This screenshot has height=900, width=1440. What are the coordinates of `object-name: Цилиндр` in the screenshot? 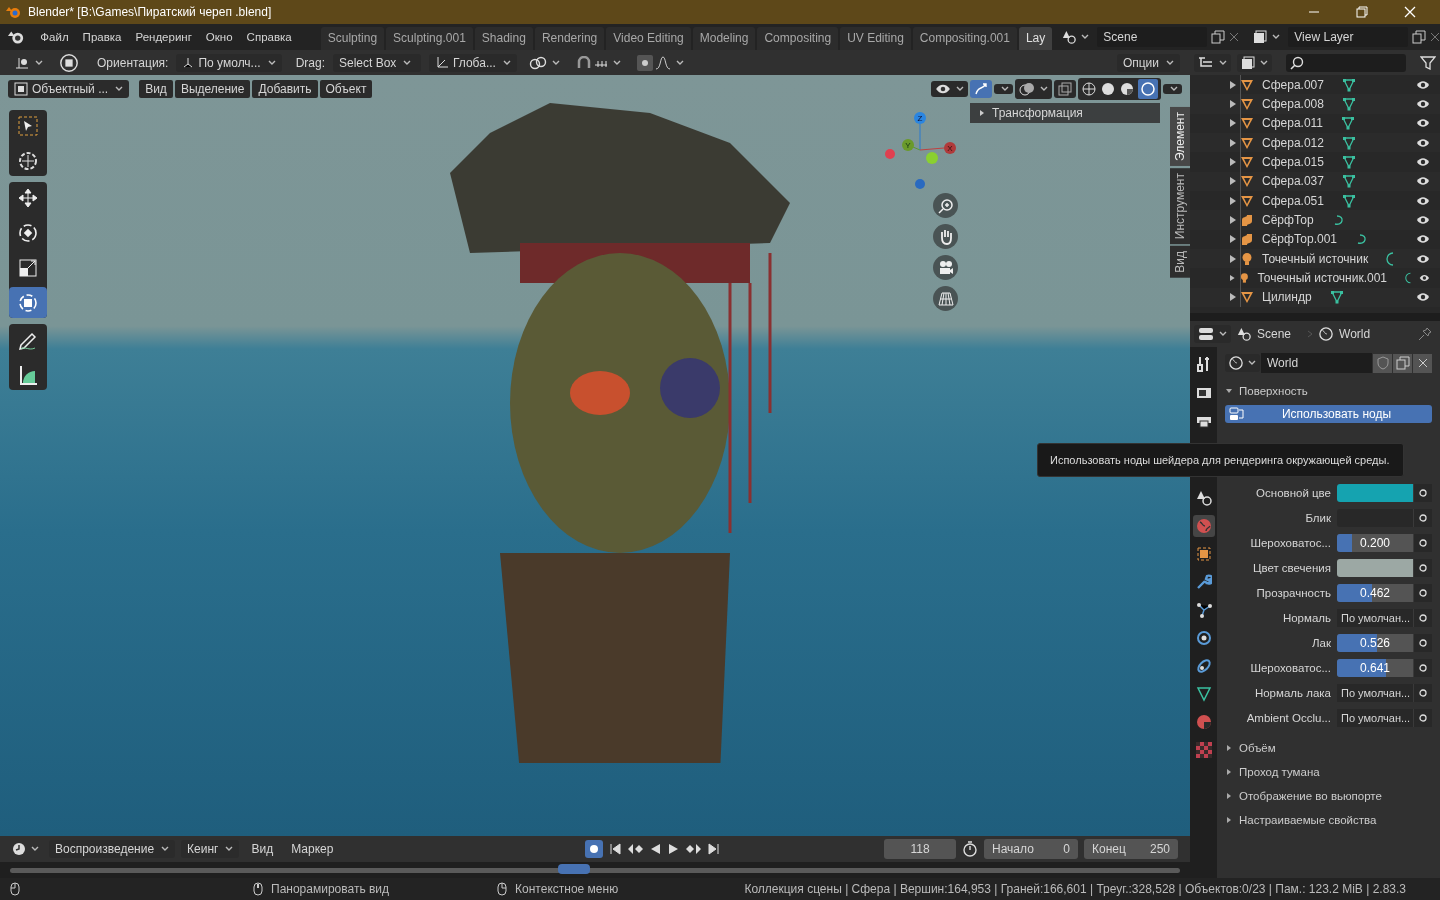 It's located at (1287, 297).